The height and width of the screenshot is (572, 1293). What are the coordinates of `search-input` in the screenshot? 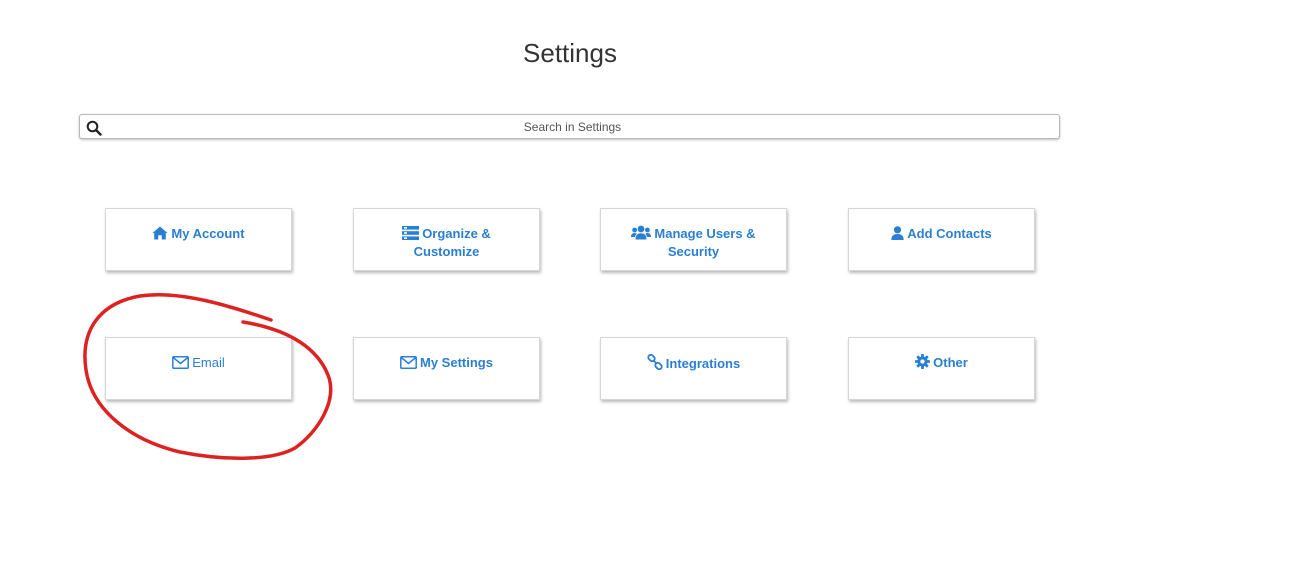 It's located at (572, 126).